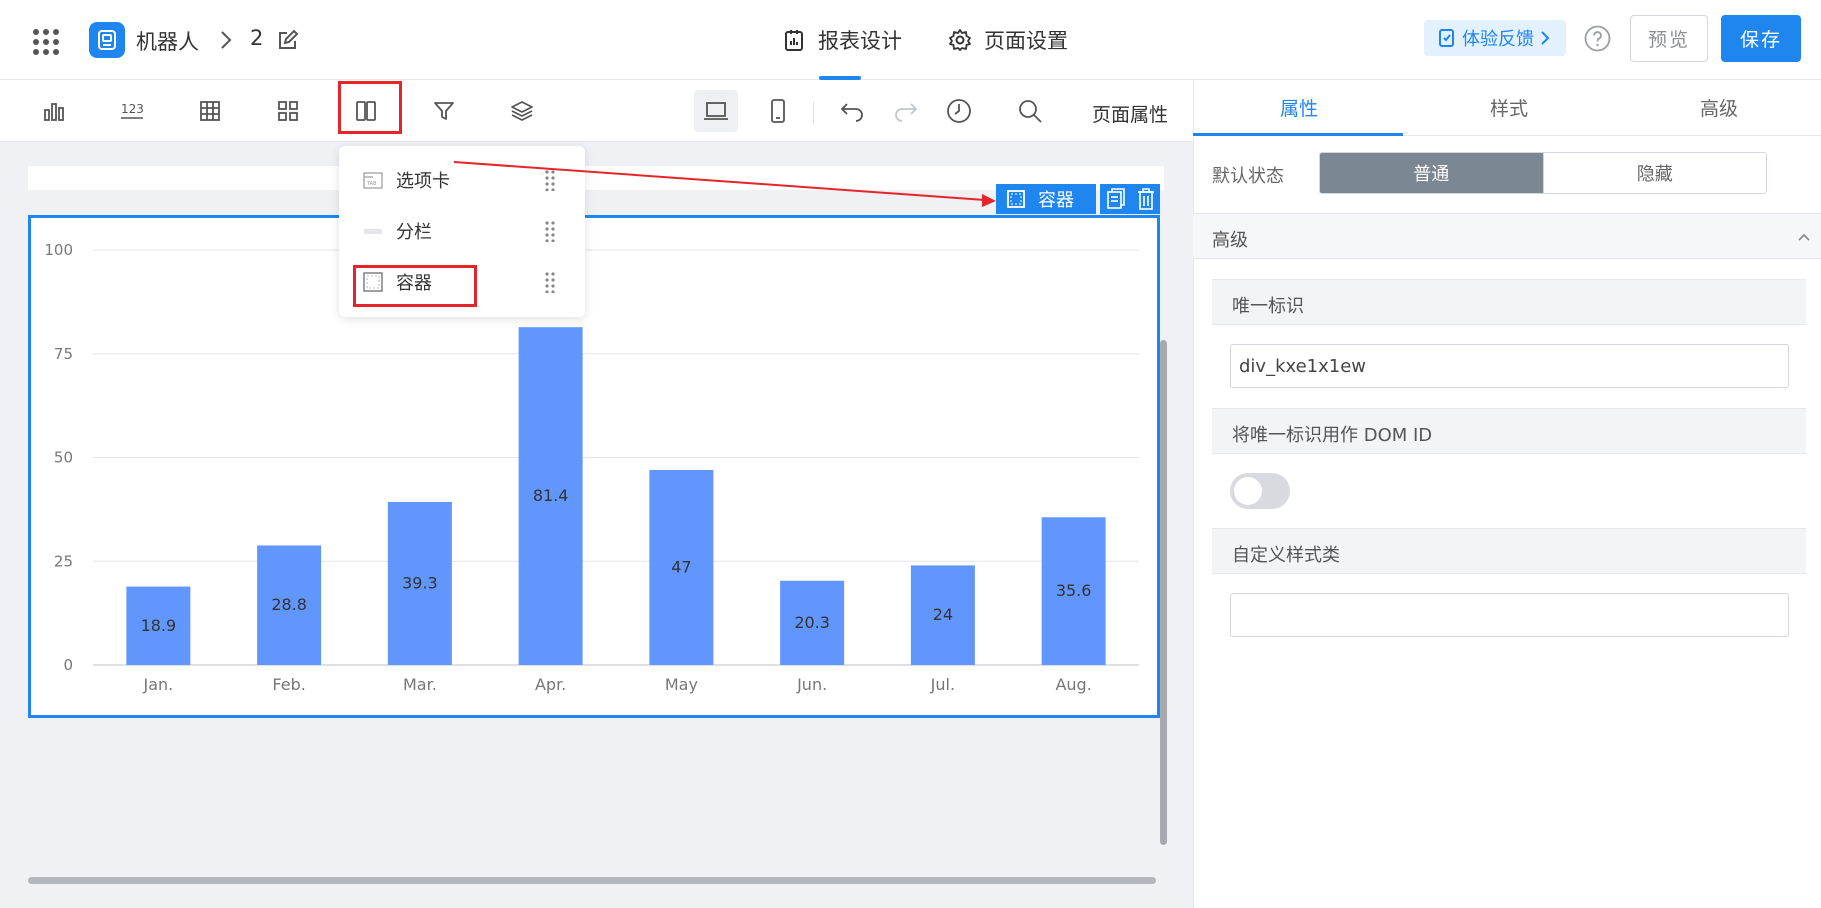  Describe the element at coordinates (778, 111) in the screenshot. I see `mobile-icon` at that location.